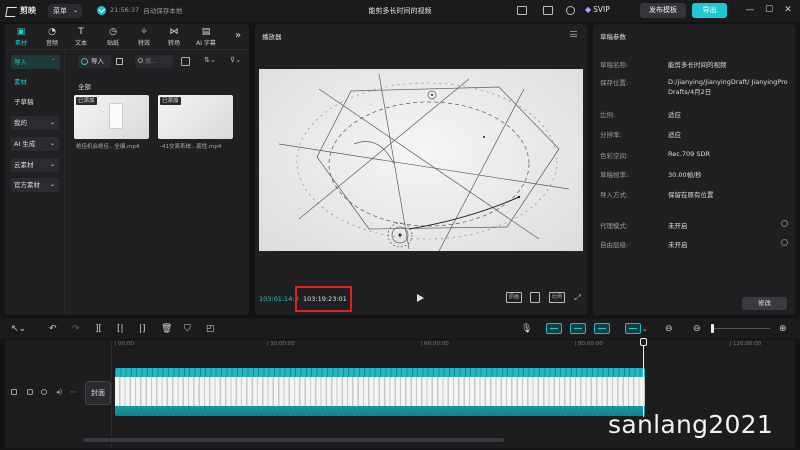 The image size is (800, 450). I want to click on shield-icon: ⛉, so click(187, 329).